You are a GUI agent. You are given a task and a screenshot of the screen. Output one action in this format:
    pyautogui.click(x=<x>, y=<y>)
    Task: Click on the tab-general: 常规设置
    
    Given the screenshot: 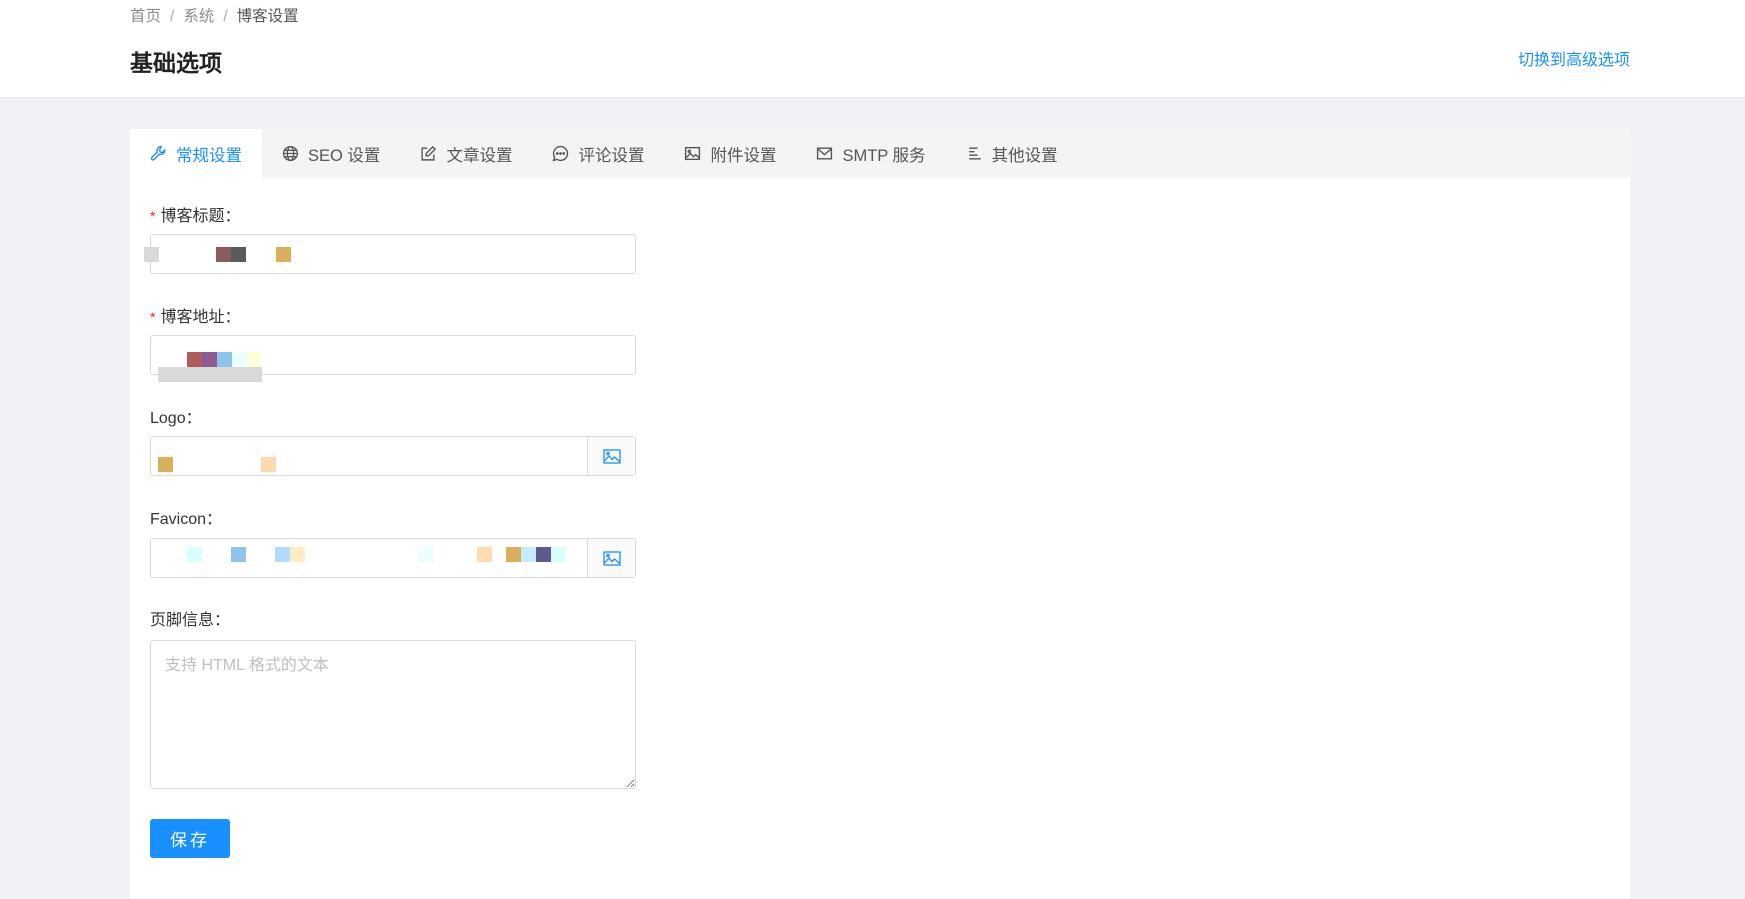 What is the action you would take?
    pyautogui.click(x=196, y=153)
    